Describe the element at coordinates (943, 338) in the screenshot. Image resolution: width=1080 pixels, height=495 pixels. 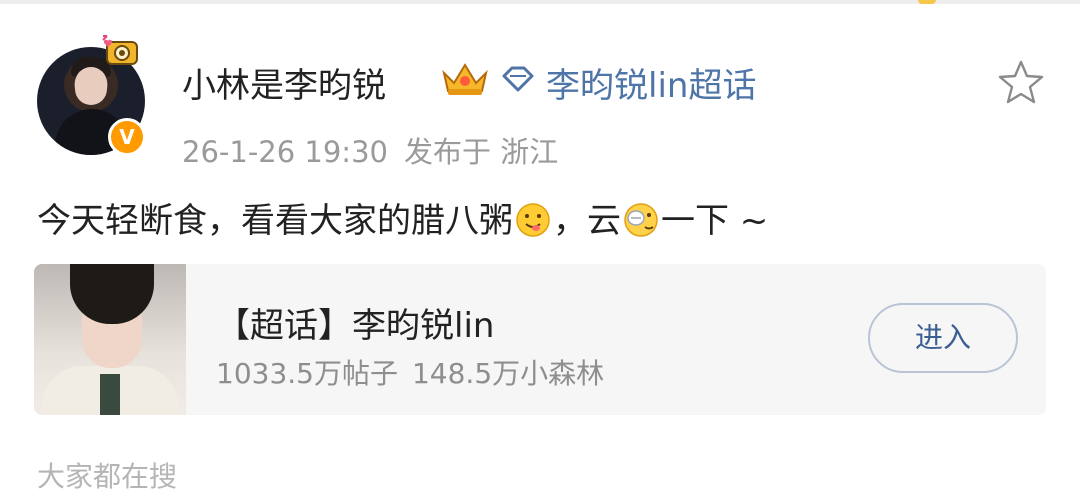
I see `enter-button: 进入` at that location.